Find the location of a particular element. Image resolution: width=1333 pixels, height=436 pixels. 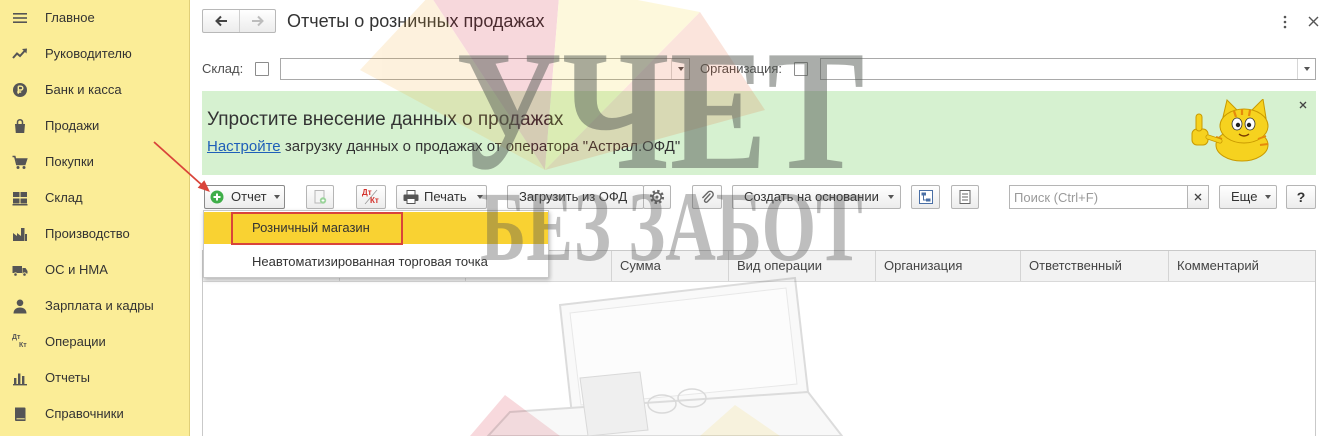

back-button is located at coordinates (221, 21).